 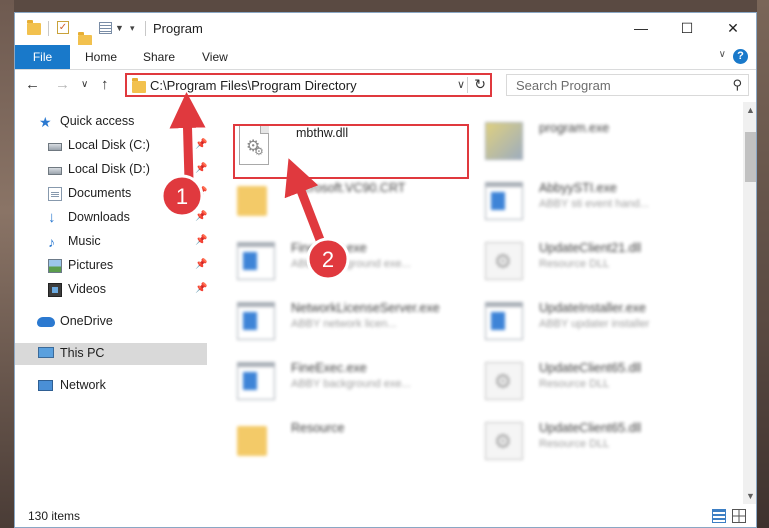 What do you see at coordinates (32, 84) in the screenshot?
I see `back-button: ←` at bounding box center [32, 84].